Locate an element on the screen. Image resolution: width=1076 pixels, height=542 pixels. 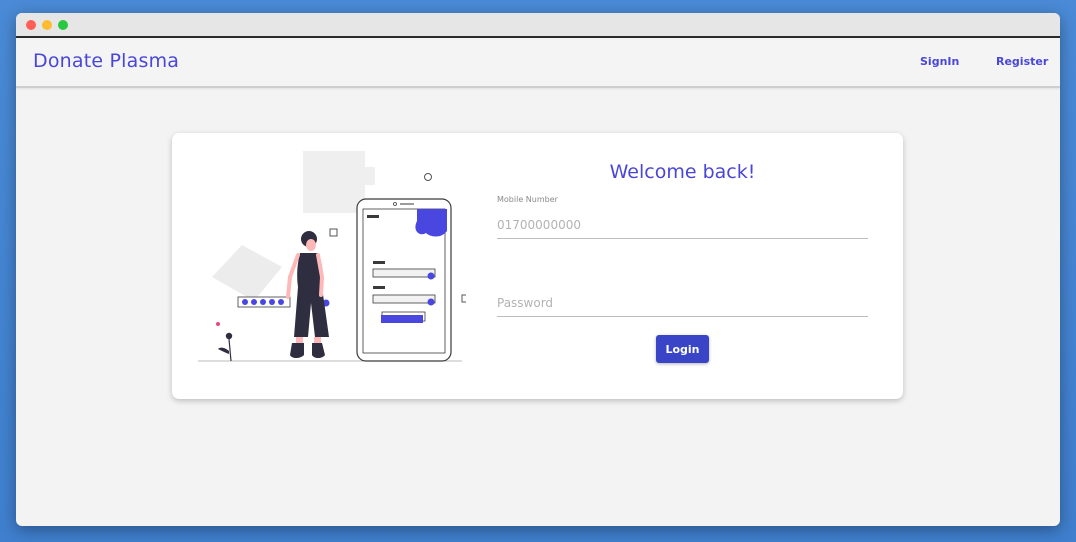
navbar: Donate Plasma SignIn Register is located at coordinates (538, 63).